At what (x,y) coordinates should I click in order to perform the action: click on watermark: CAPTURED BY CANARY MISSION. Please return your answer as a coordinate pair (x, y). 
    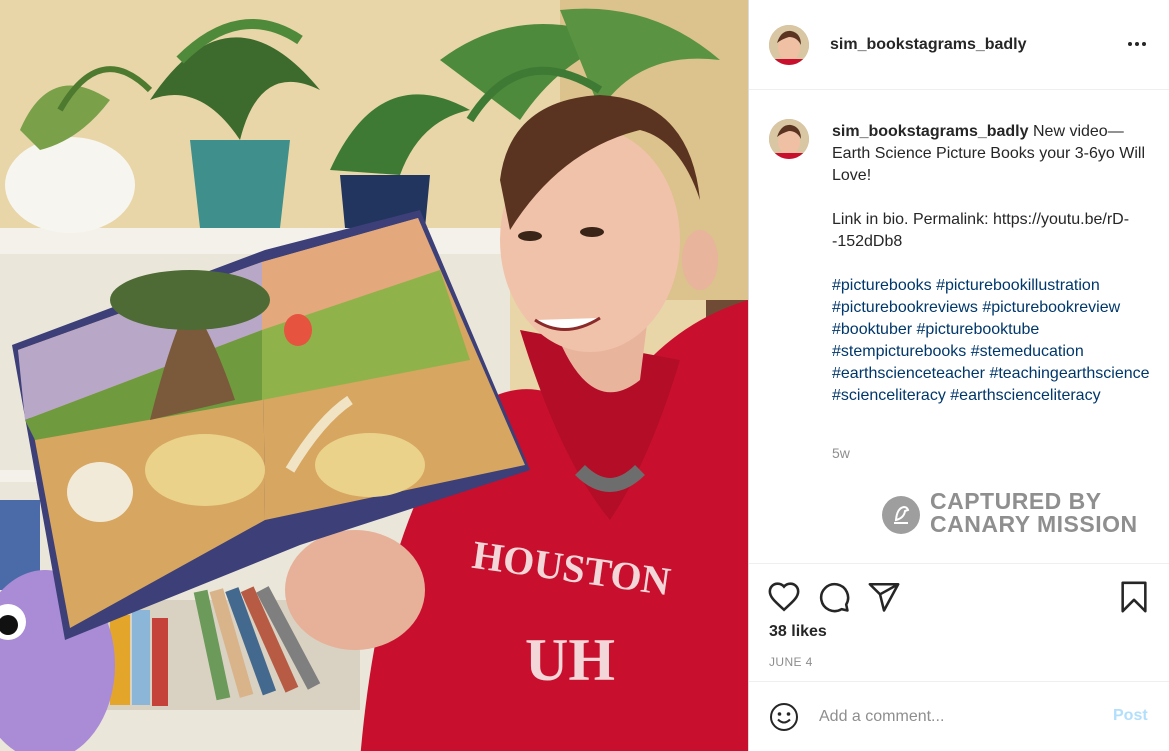
    Looking at the image, I should click on (1012, 515).